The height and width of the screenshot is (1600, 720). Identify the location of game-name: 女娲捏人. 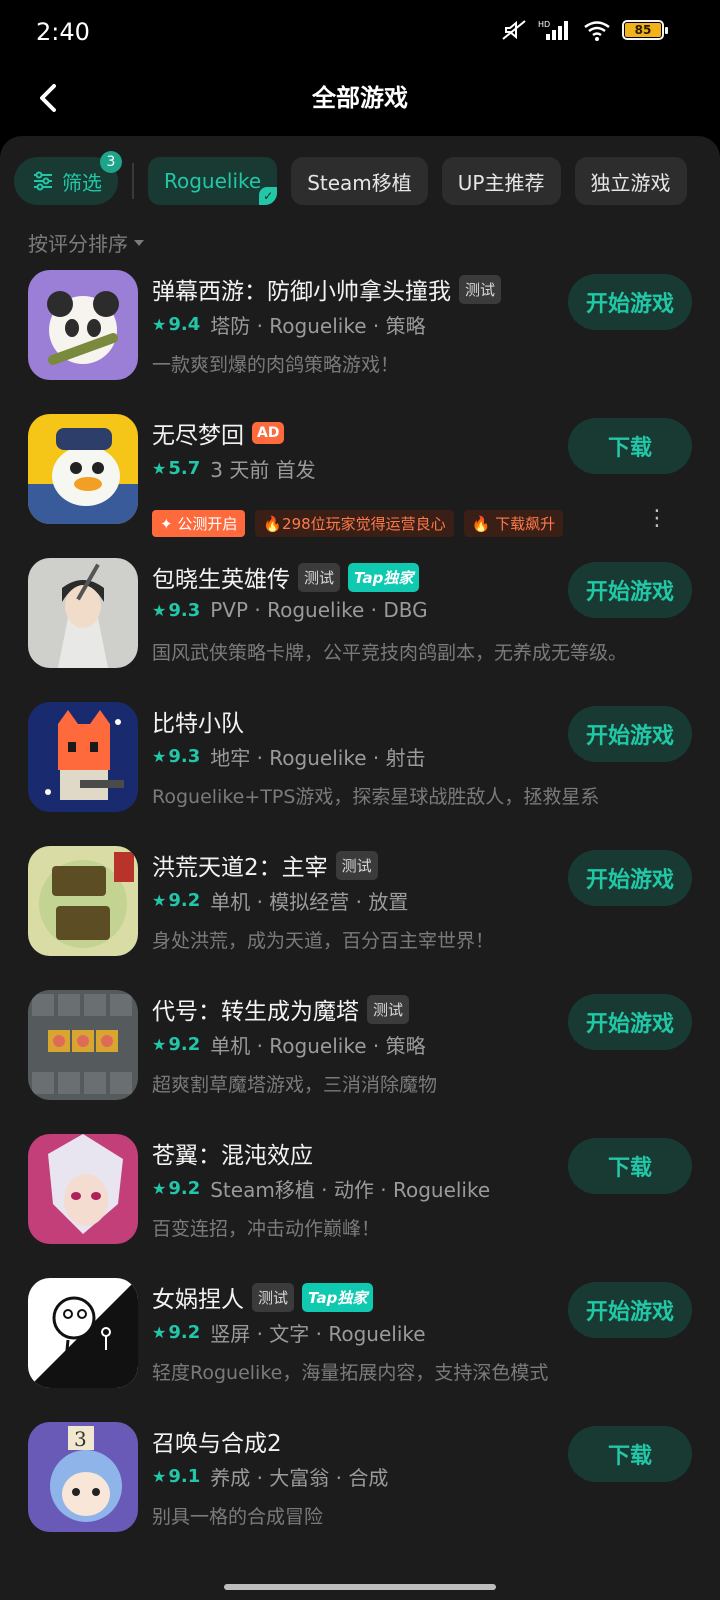
(198, 1300).